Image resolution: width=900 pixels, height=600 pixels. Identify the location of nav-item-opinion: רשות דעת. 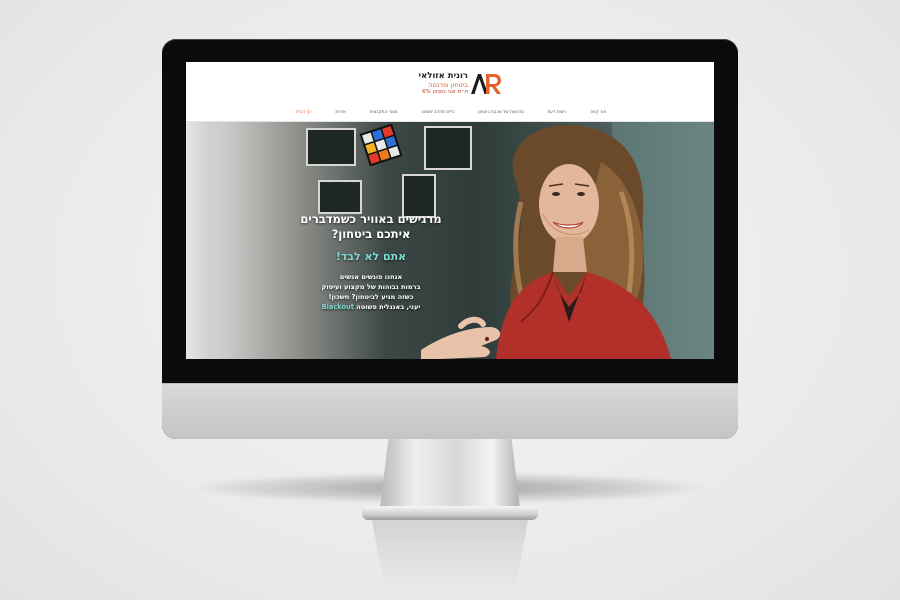
(556, 112).